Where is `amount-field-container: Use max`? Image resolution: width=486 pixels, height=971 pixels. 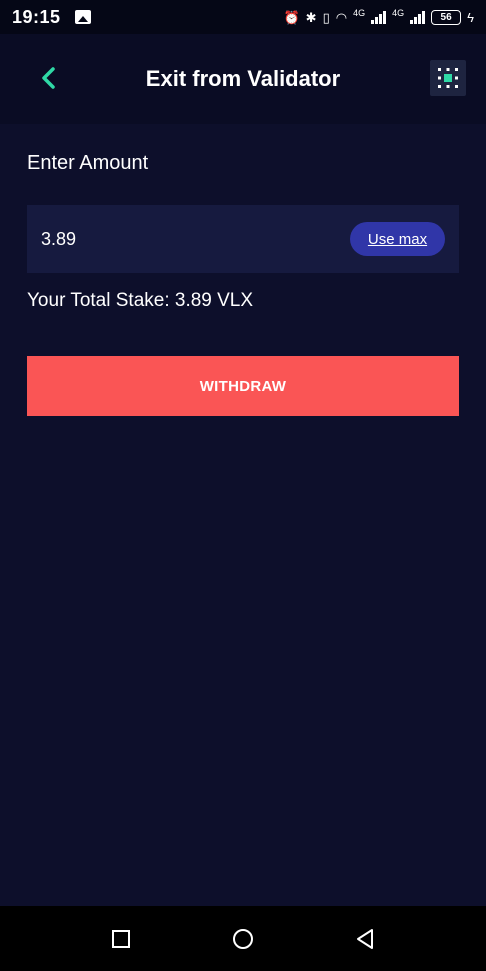
amount-field-container: Use max is located at coordinates (243, 239).